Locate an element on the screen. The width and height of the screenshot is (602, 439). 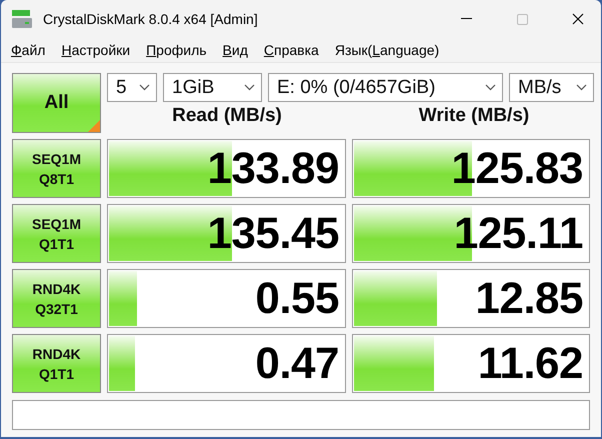
close-icon is located at coordinates (578, 19).